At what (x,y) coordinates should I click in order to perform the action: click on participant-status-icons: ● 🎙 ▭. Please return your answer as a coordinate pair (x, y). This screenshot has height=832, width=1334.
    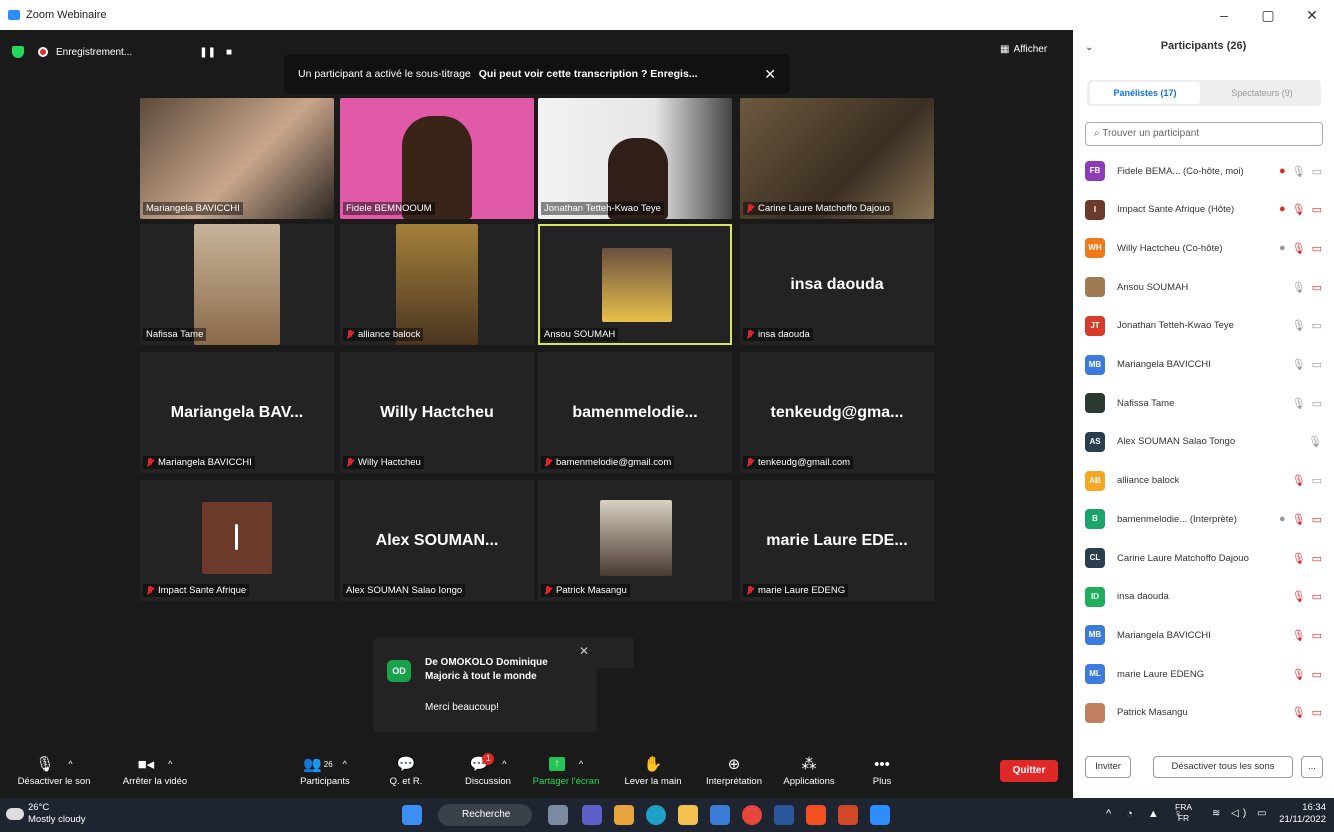
    Looking at the image, I should click on (1300, 209).